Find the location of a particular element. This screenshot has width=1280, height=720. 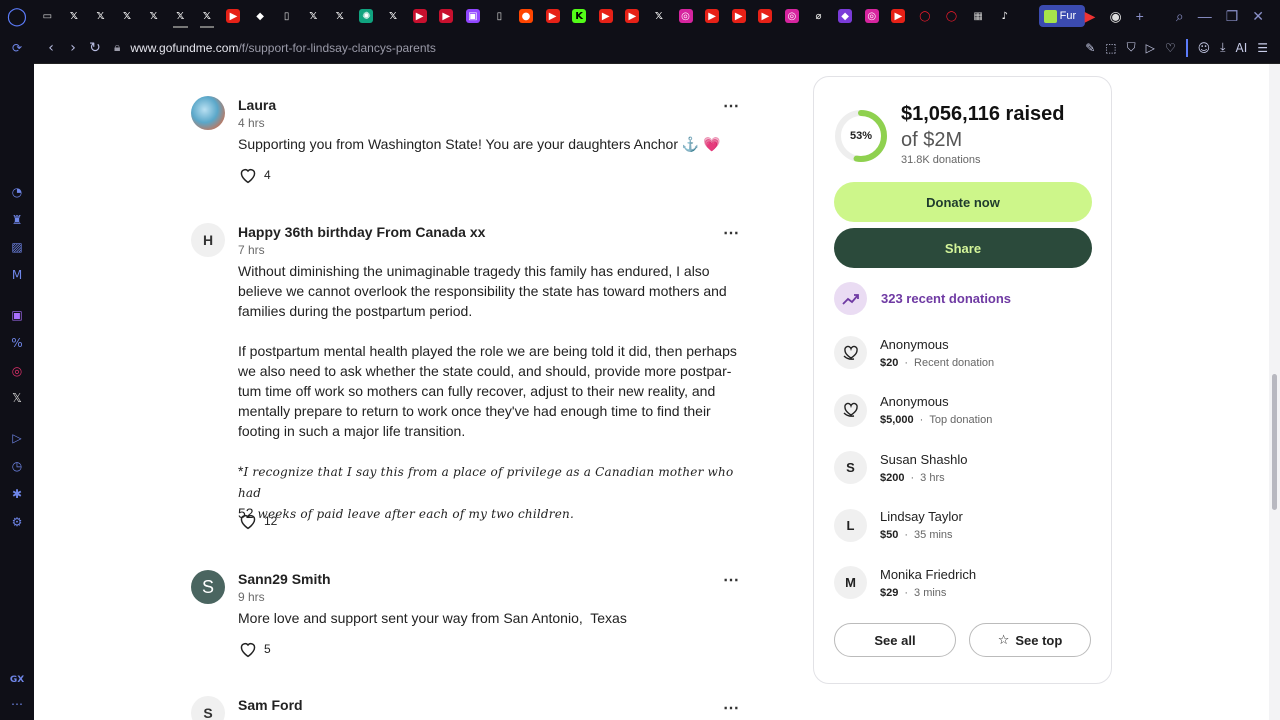

like-count: 5 is located at coordinates (267, 649).